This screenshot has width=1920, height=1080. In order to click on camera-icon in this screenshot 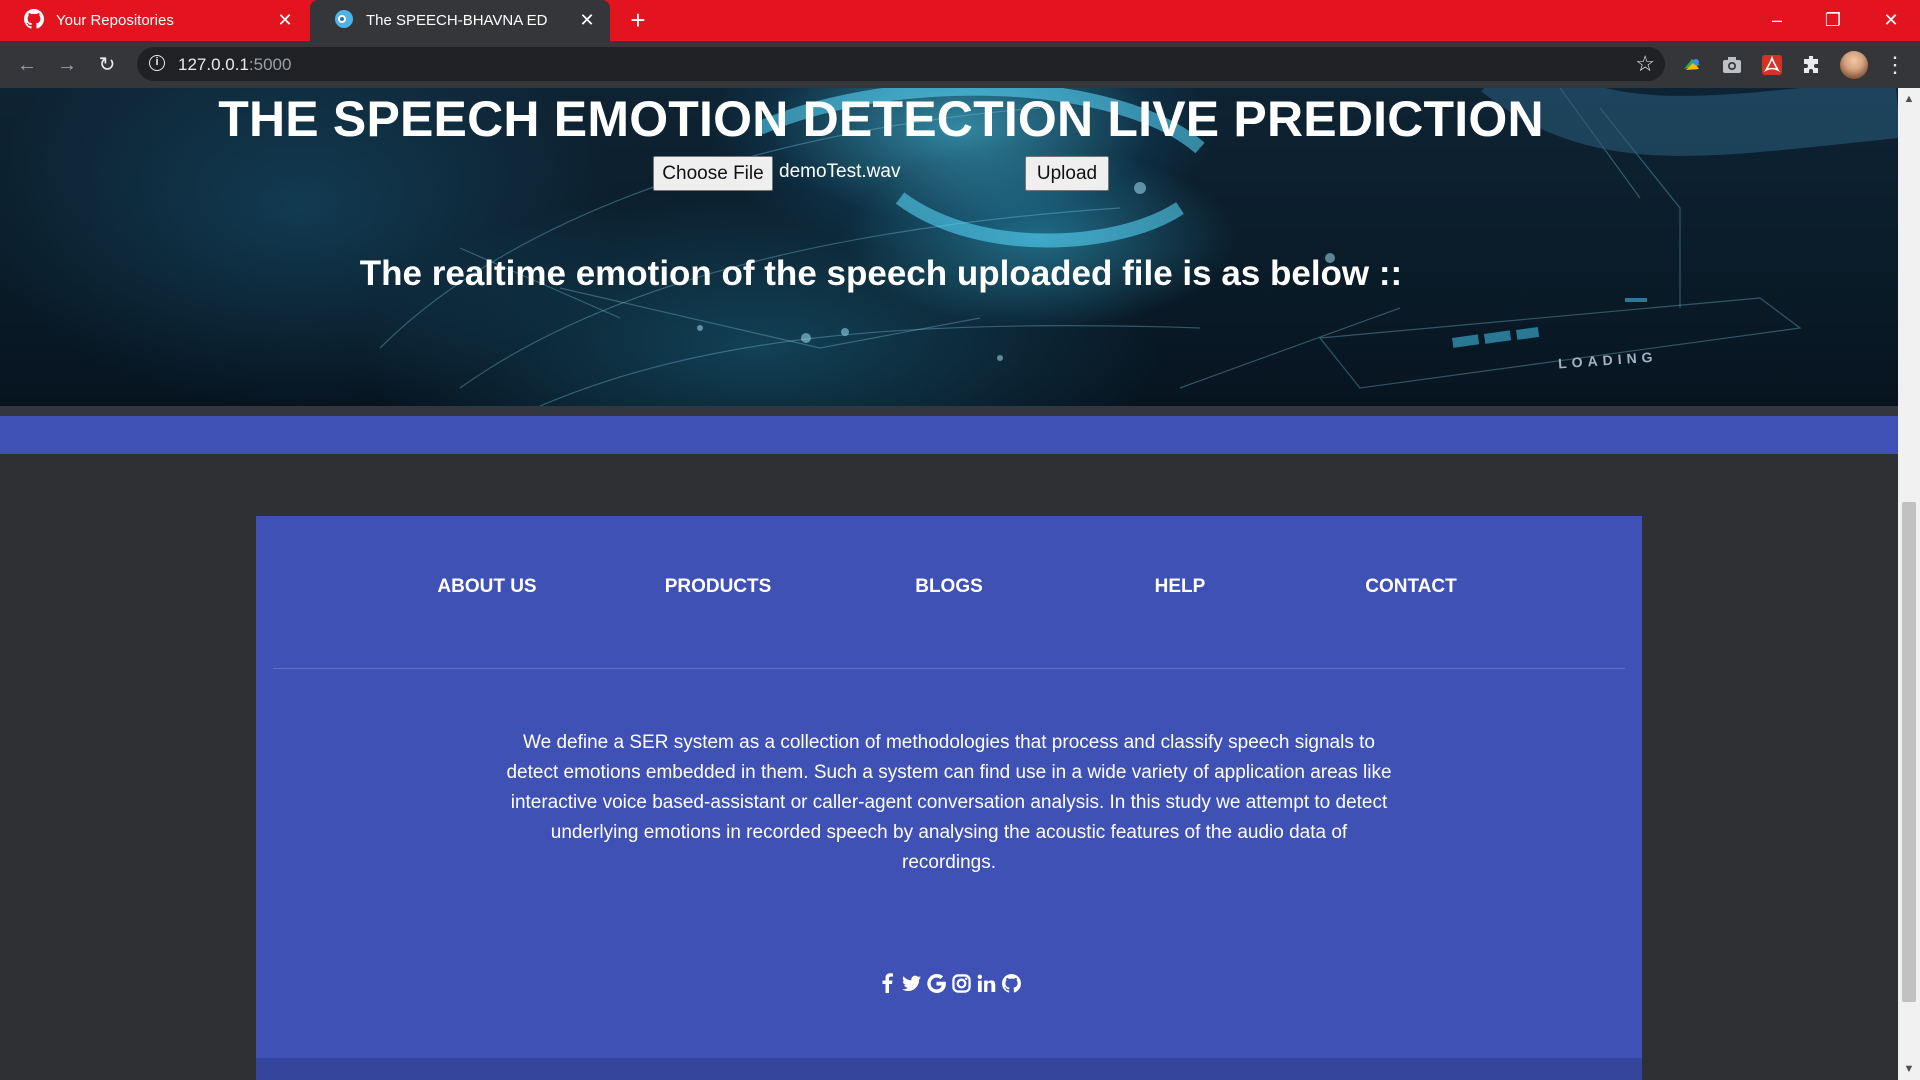, I will do `click(1732, 65)`.